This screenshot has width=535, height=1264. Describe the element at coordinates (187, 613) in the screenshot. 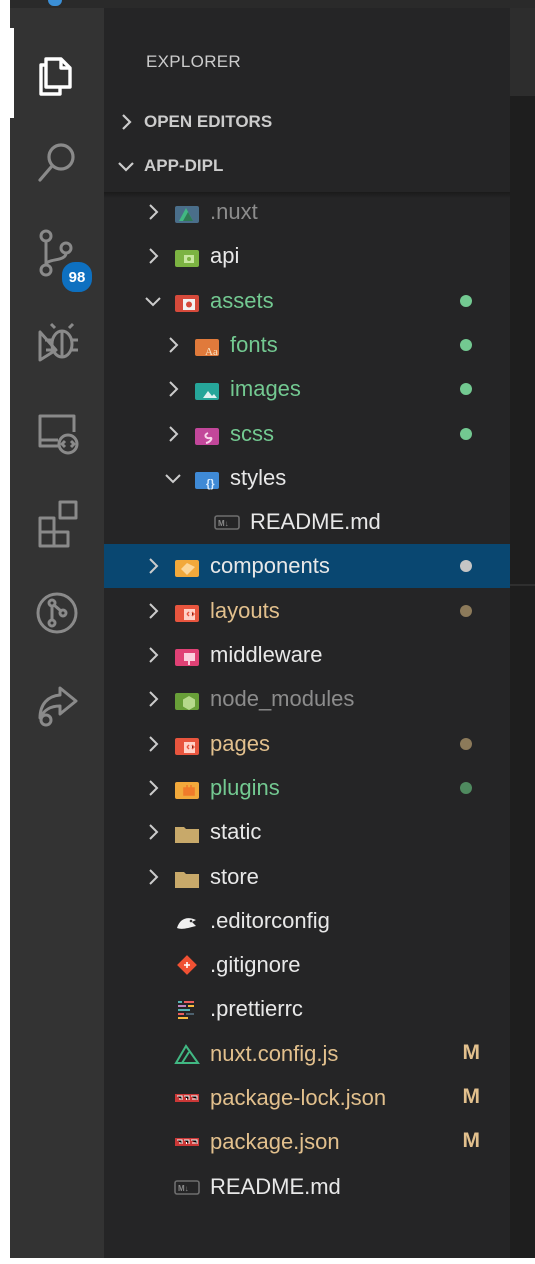

I see `layouts-folder-icon` at that location.